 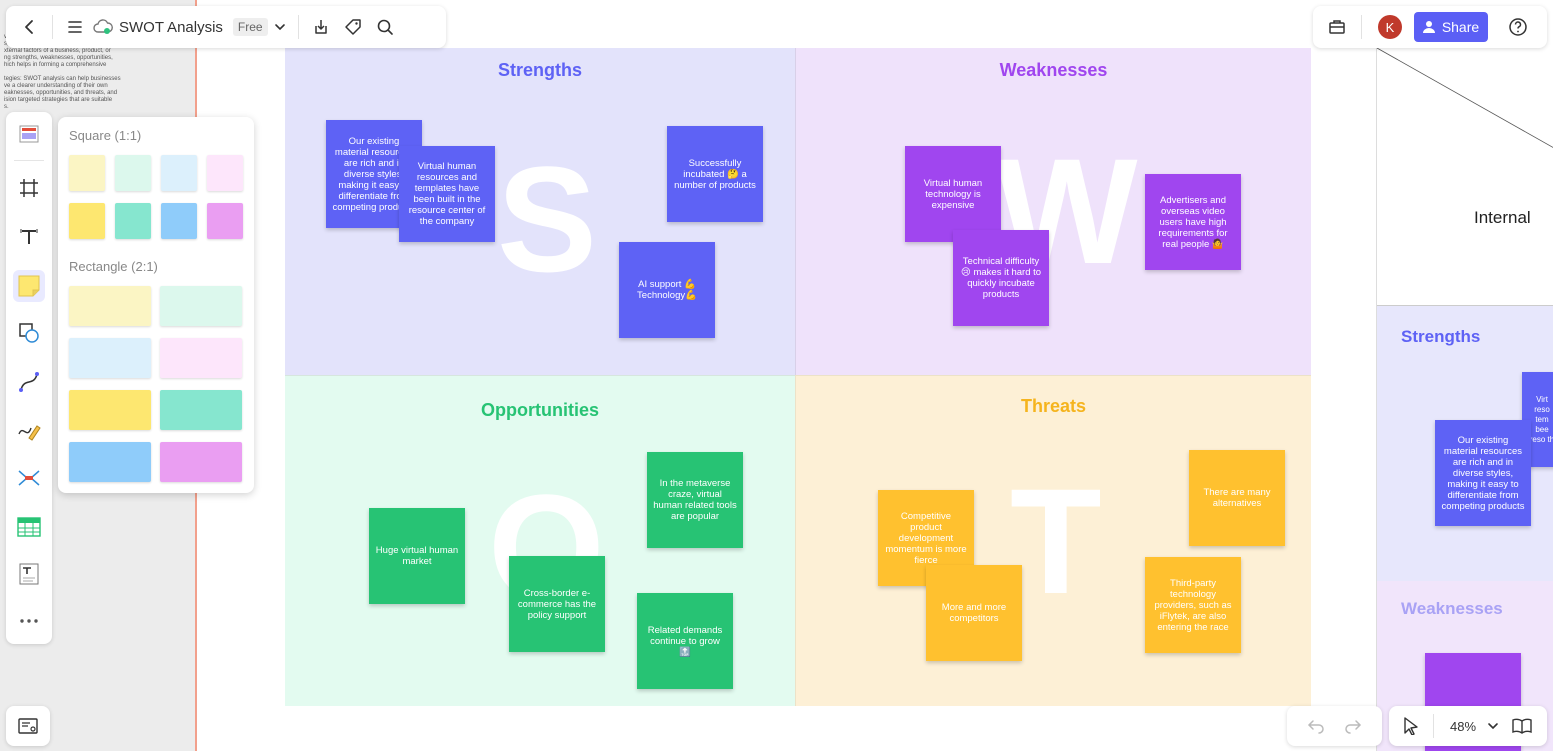 What do you see at coordinates (1353, 726) in the screenshot?
I see `redo-icon` at bounding box center [1353, 726].